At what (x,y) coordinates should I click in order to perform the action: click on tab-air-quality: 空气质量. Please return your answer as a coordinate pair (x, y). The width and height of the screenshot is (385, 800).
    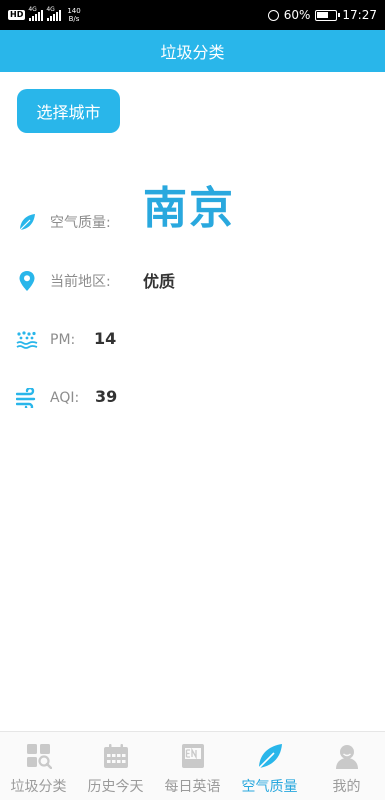
    Looking at the image, I should click on (269, 766).